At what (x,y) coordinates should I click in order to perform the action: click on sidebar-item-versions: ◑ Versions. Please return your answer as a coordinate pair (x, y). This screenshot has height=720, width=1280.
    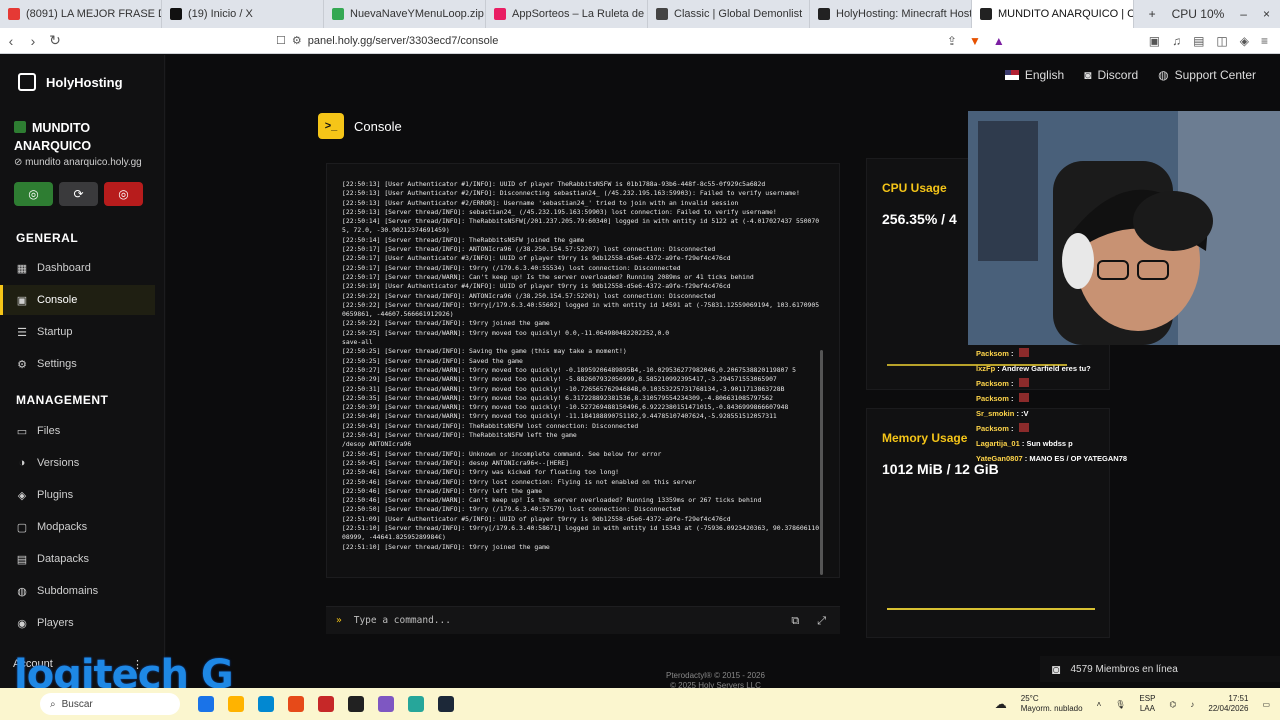
    Looking at the image, I should click on (77, 463).